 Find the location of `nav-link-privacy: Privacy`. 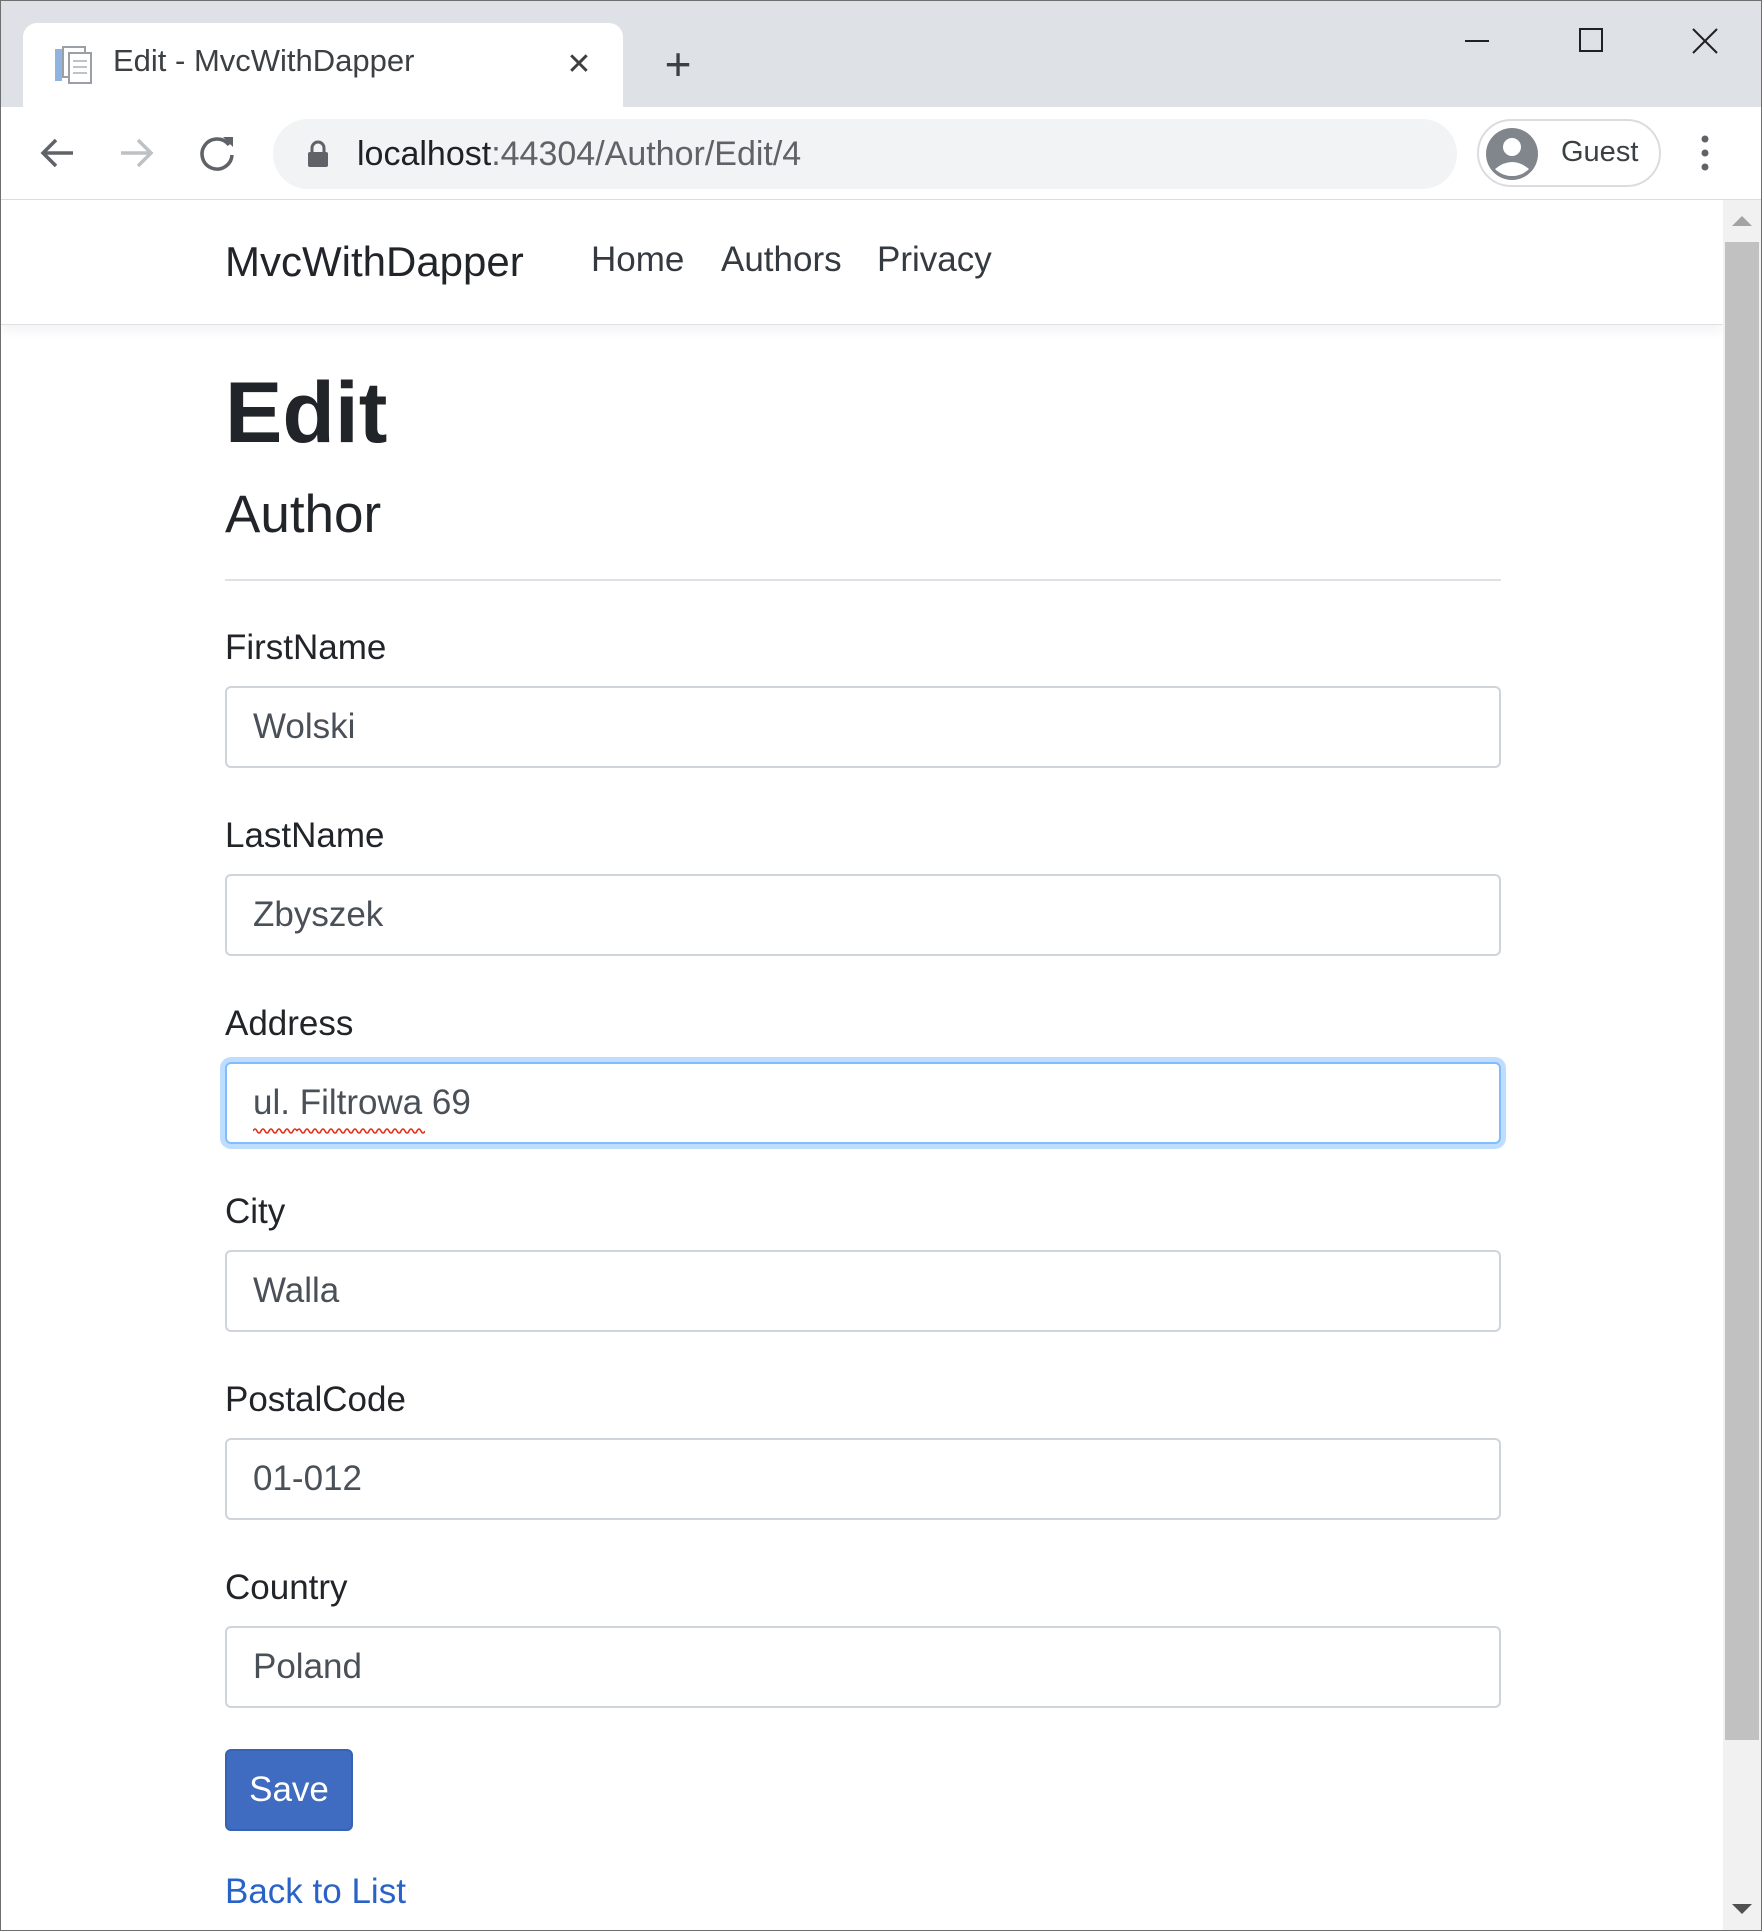

nav-link-privacy: Privacy is located at coordinates (934, 260).